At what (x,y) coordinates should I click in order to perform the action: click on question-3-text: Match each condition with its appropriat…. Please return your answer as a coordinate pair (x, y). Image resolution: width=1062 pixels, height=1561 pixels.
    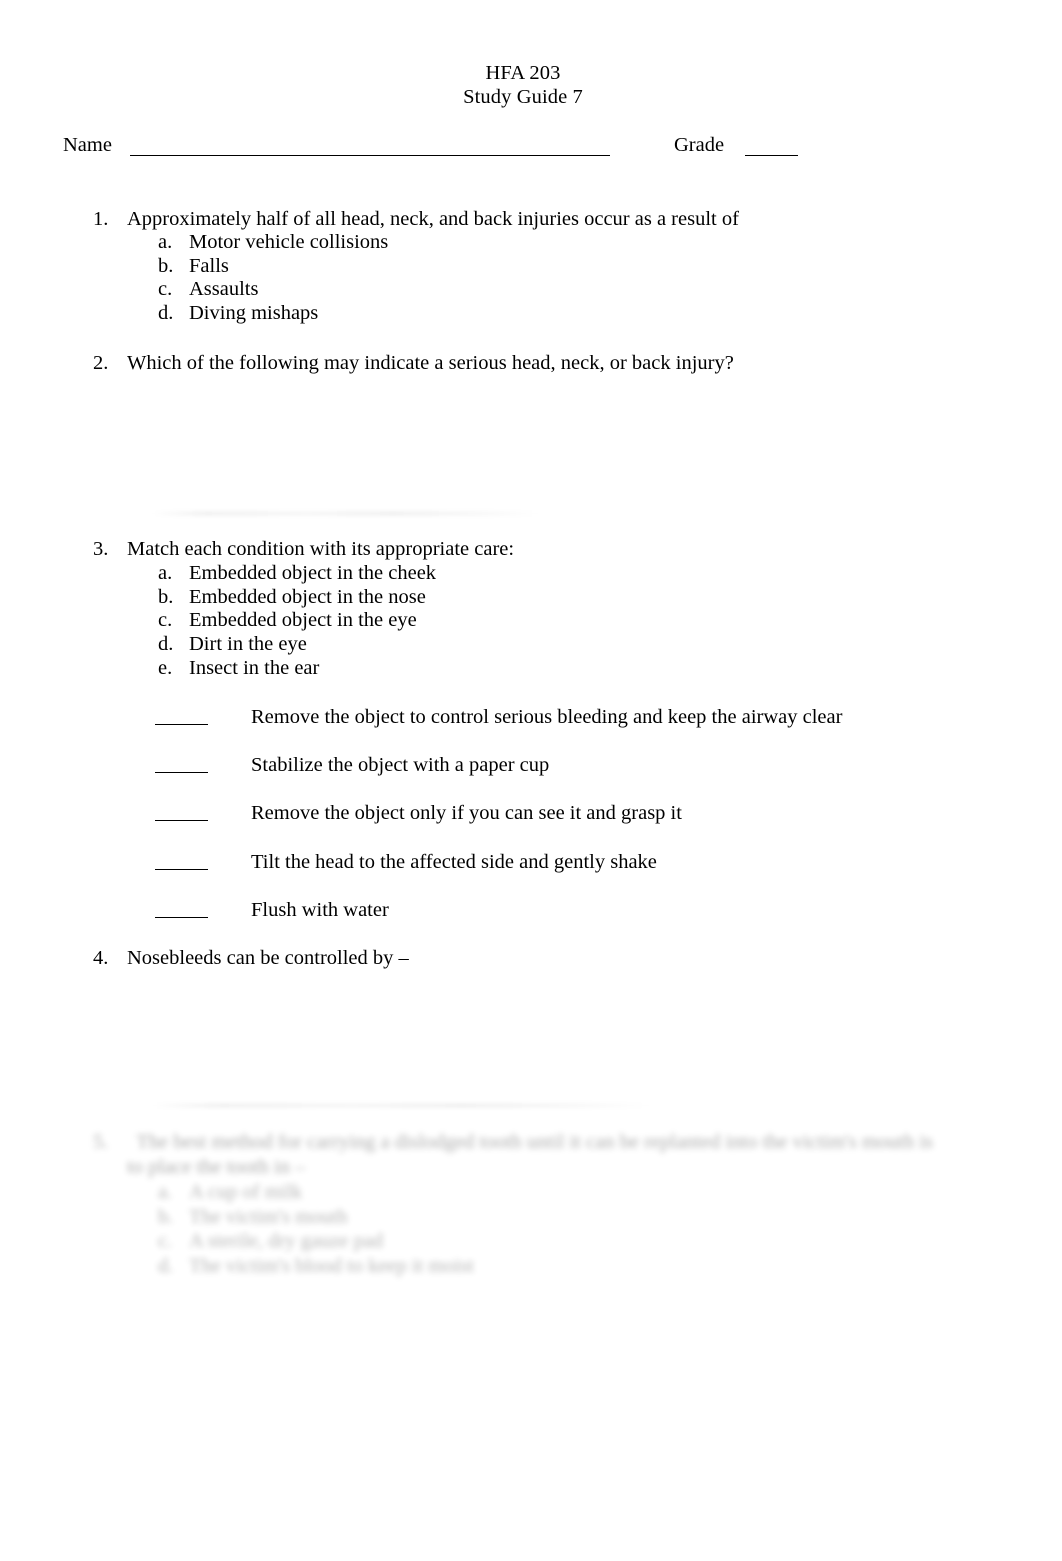
    Looking at the image, I should click on (321, 549).